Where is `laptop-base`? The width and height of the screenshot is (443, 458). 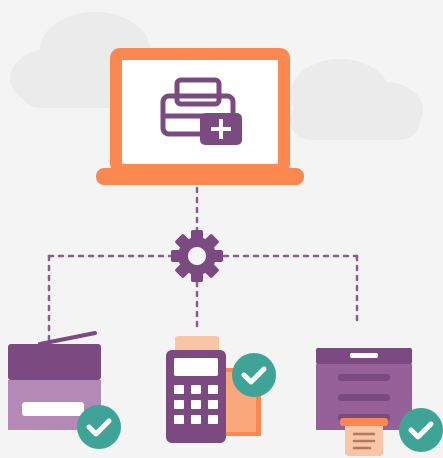
laptop-base is located at coordinates (200, 176).